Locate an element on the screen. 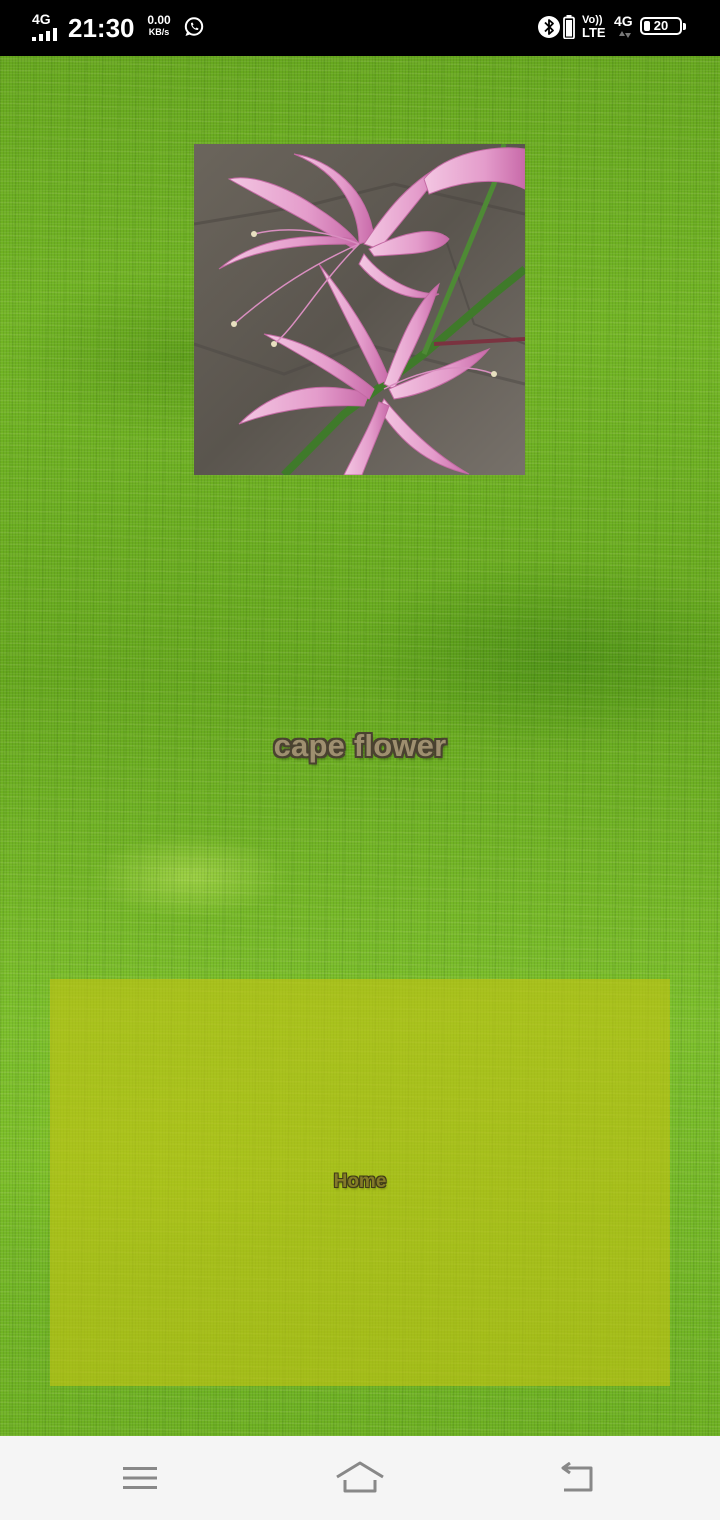  signal-indicator: 4G is located at coordinates (46, 28).